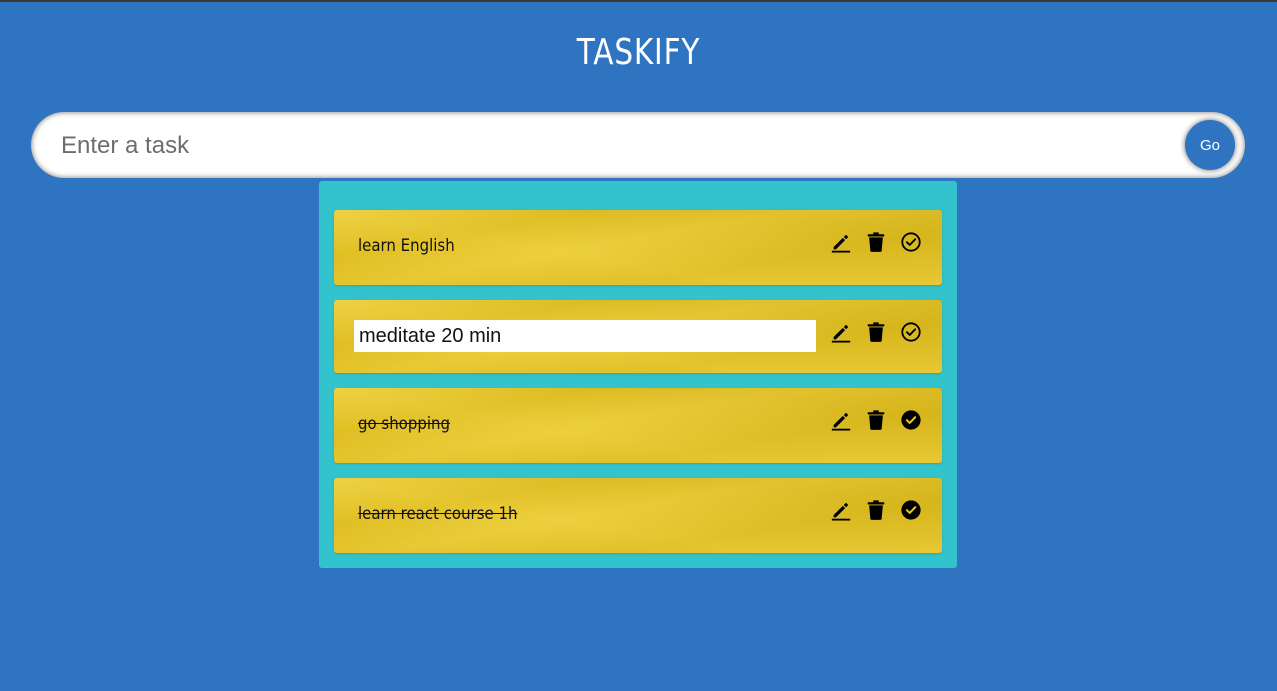 This screenshot has height=691, width=1277. Describe the element at coordinates (1210, 145) in the screenshot. I see `go-button: Go` at that location.